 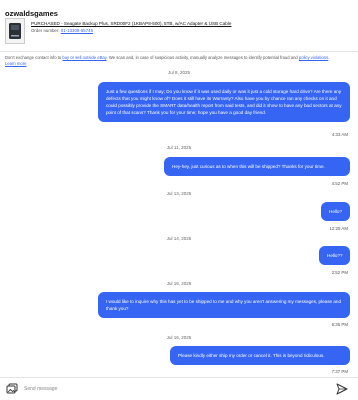 I want to click on message-timestamp: 4:33 AM, so click(x=339, y=134).